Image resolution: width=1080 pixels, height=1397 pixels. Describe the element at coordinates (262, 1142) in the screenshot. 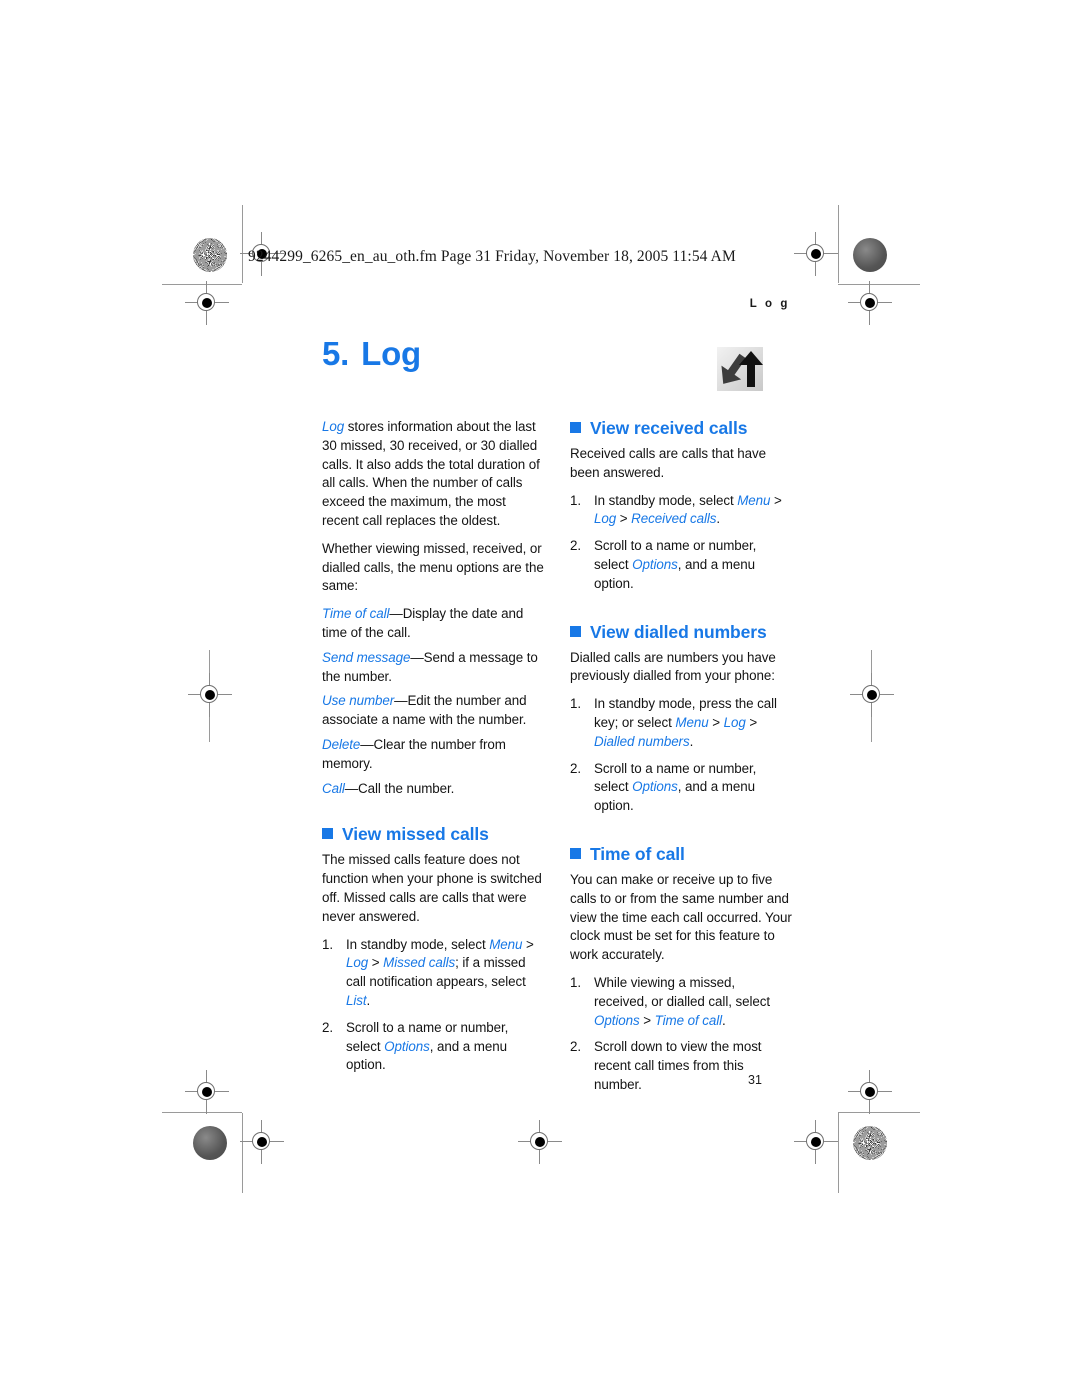

I see `registration-mark-bottom-left` at that location.